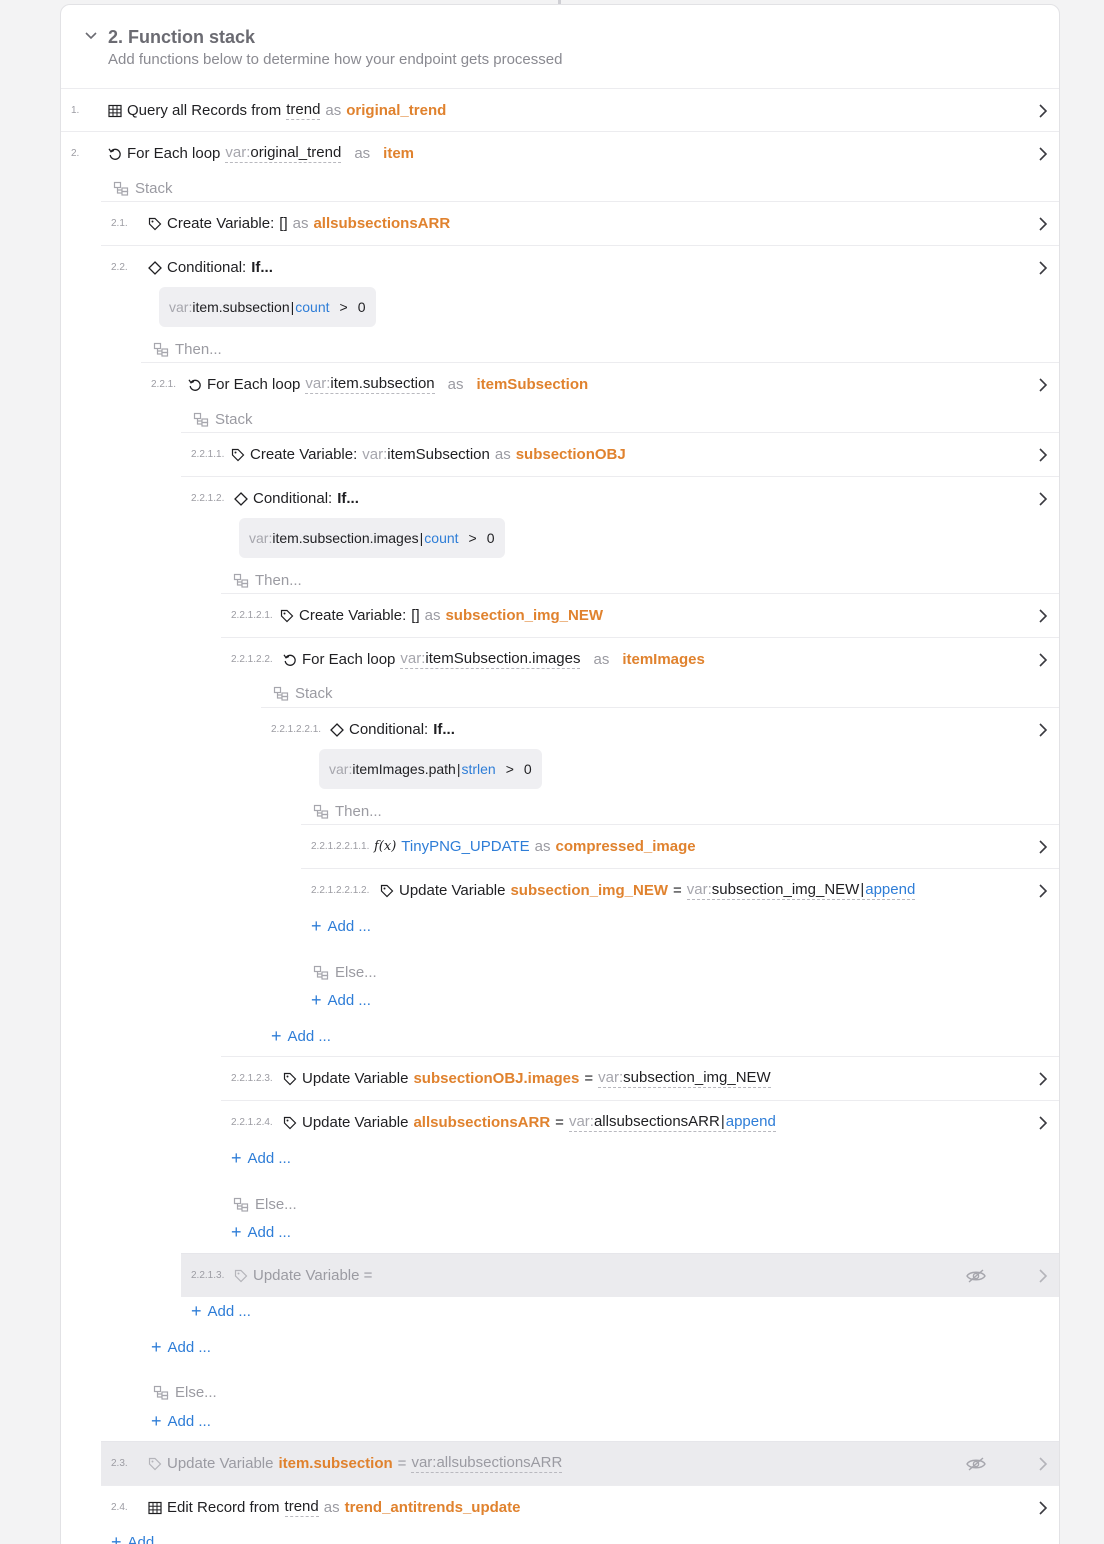 This screenshot has width=1104, height=1544. Describe the element at coordinates (164, 384) in the screenshot. I see `step-number: 2.2.1.` at that location.